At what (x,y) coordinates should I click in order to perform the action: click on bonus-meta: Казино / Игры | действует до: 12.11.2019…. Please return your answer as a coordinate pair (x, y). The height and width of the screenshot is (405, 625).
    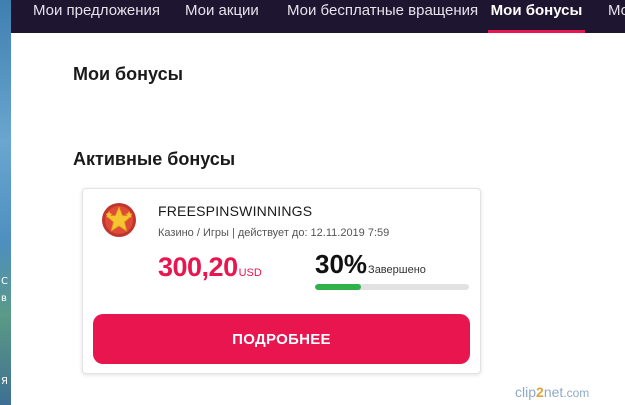
    Looking at the image, I should click on (274, 233).